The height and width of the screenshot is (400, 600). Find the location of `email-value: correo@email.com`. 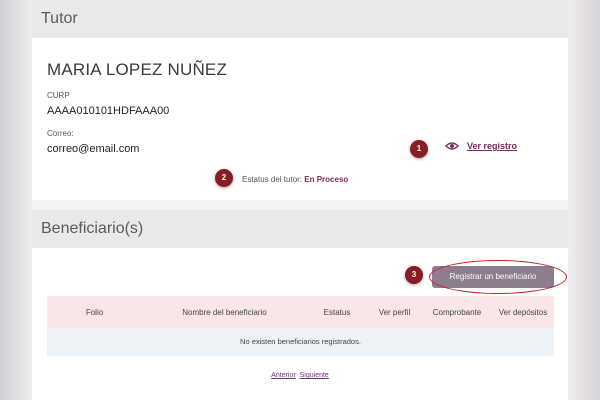

email-value: correo@email.com is located at coordinates (93, 149).